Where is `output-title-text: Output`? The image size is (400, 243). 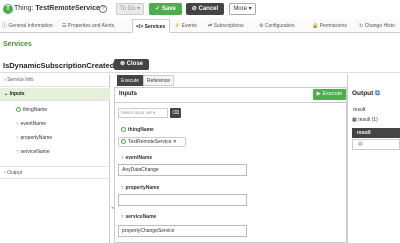 output-title-text: Output is located at coordinates (363, 93).